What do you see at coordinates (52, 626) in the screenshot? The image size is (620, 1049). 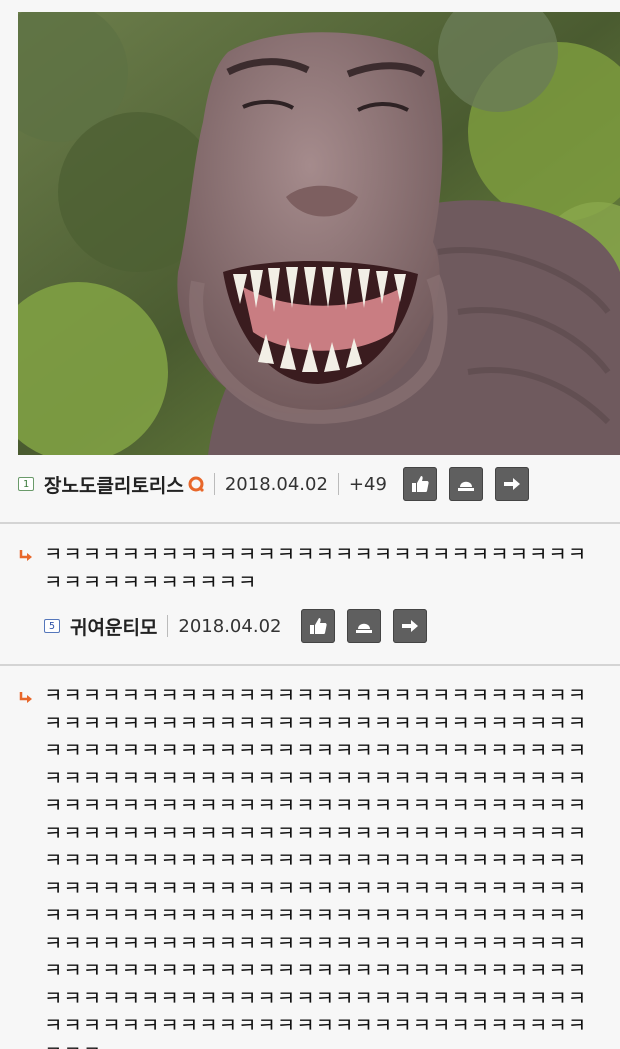 I see `level-badge: 5` at bounding box center [52, 626].